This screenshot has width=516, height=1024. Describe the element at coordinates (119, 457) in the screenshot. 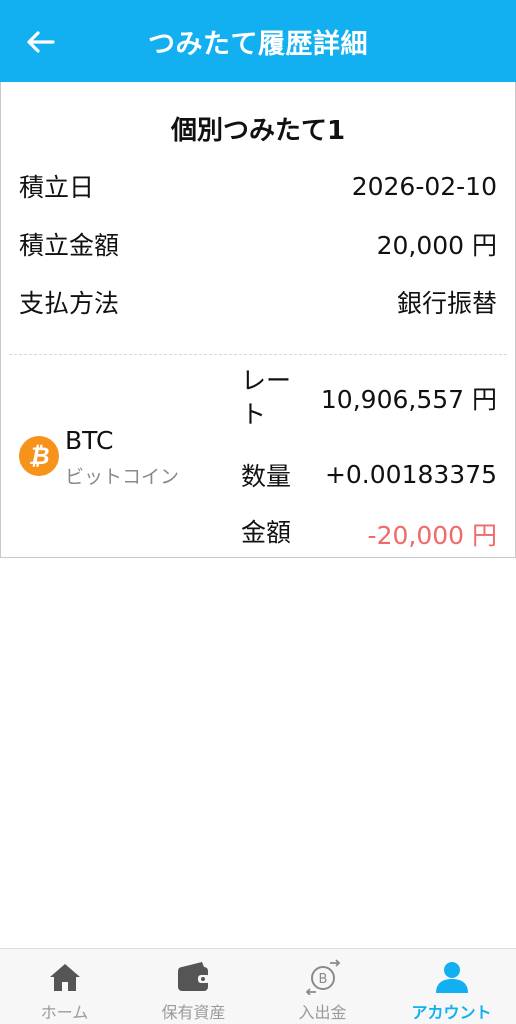

I see `coin-info: ₿ BTC ビットコイン` at that location.